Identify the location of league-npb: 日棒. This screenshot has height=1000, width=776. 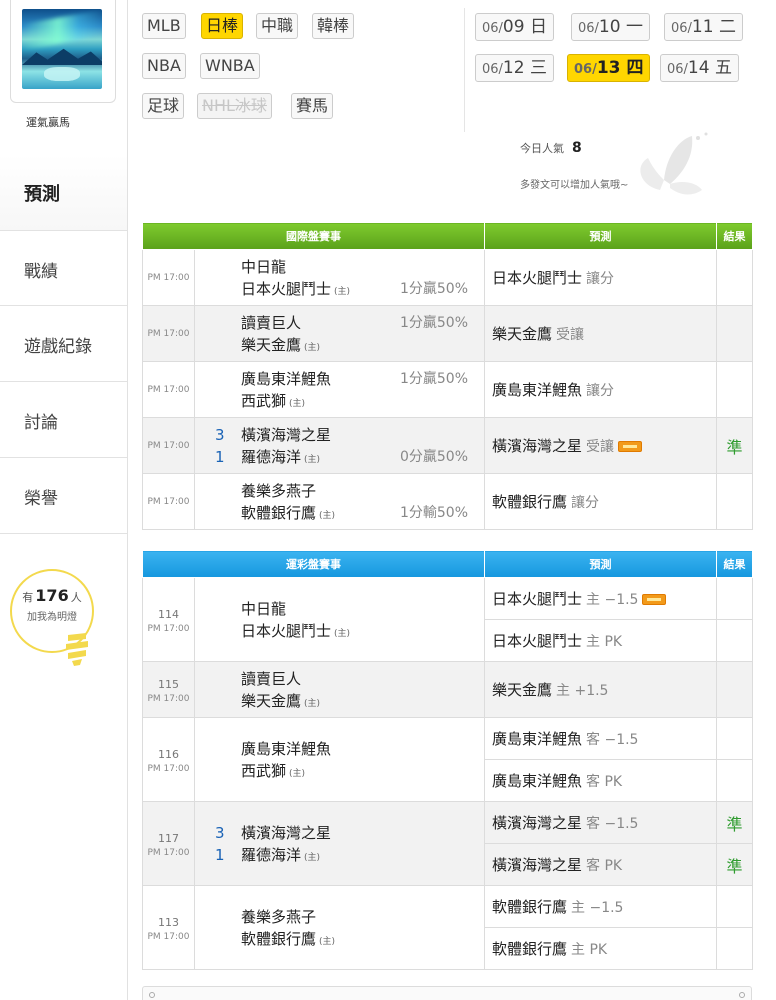
(222, 26).